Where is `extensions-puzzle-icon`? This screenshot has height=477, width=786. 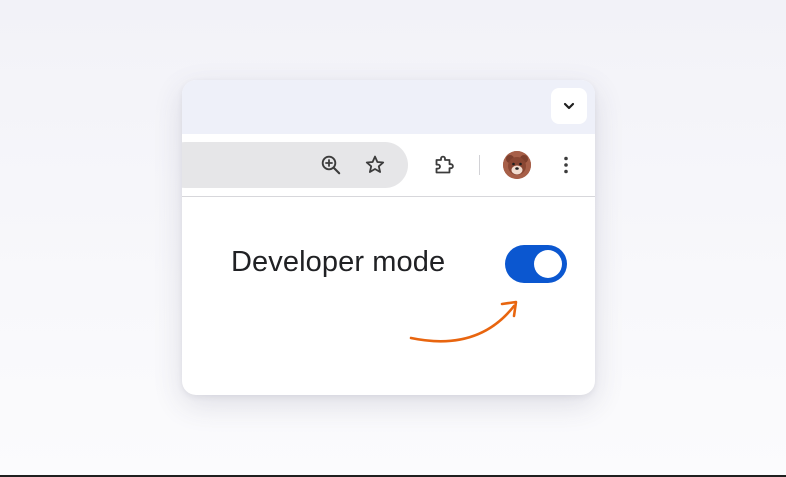 extensions-puzzle-icon is located at coordinates (444, 164).